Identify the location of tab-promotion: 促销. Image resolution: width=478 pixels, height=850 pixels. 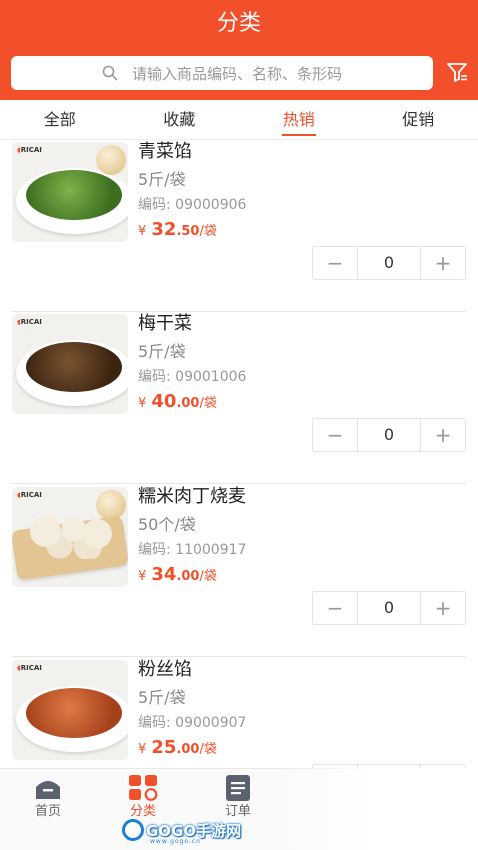
(418, 119).